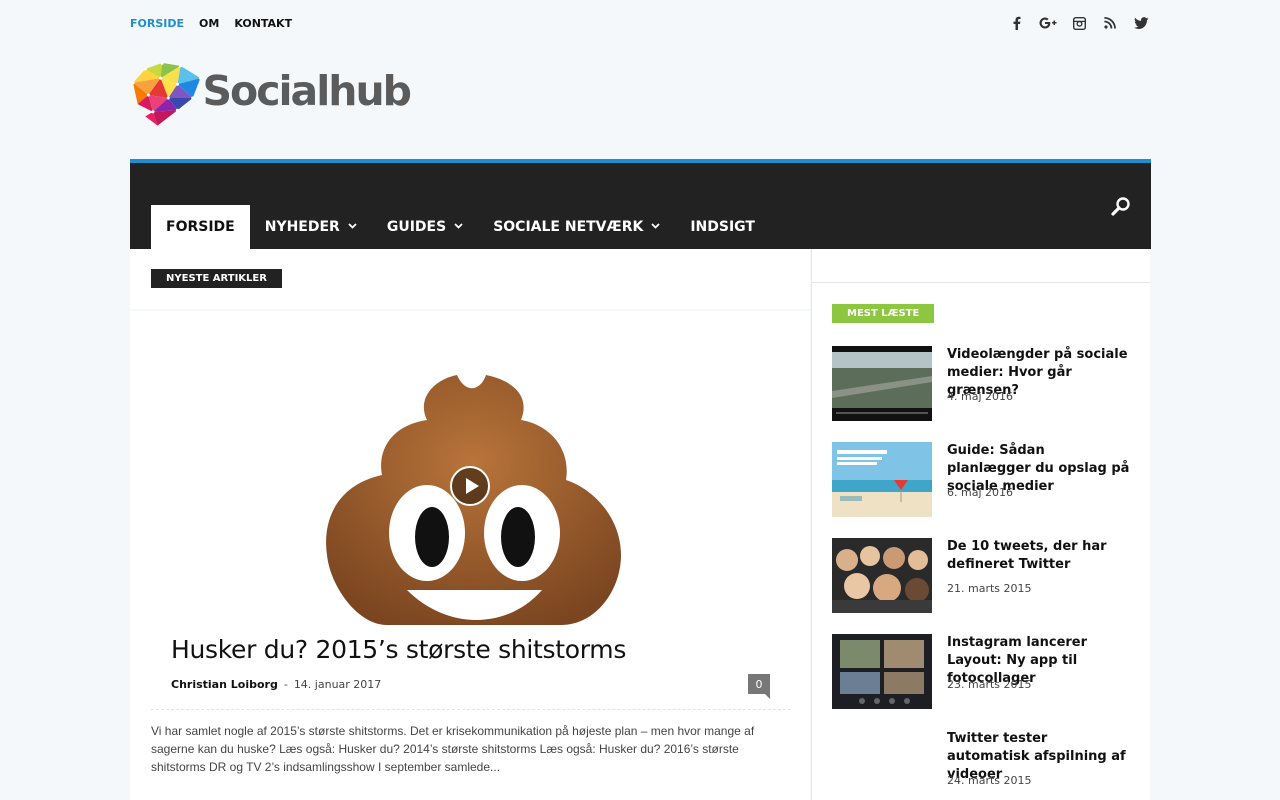 Image resolution: width=1280 pixels, height=800 pixels. Describe the element at coordinates (1039, 556) in the screenshot. I see `sidebar-item-title: De 10 tweets, der har defineret Twitter` at that location.